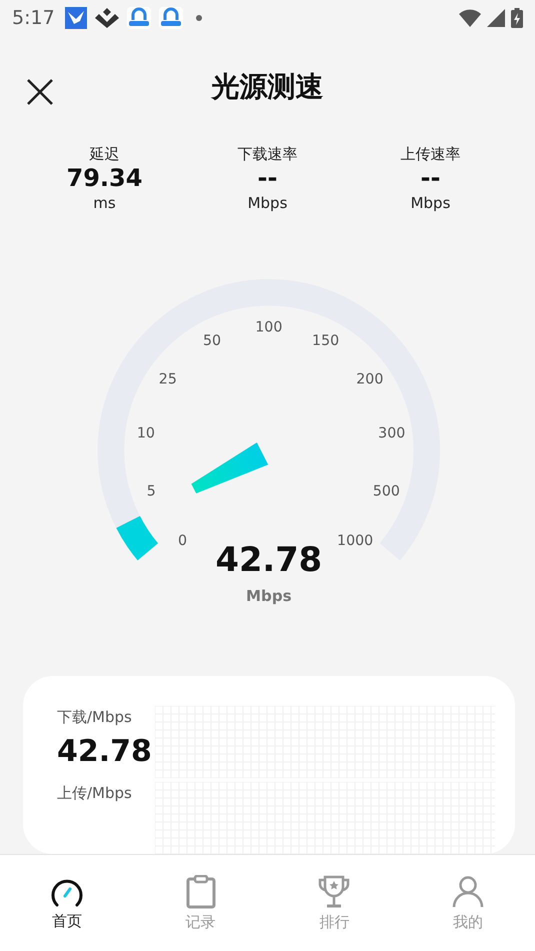 This screenshot has width=535, height=951. I want to click on stat-label: 上传速率, so click(430, 154).